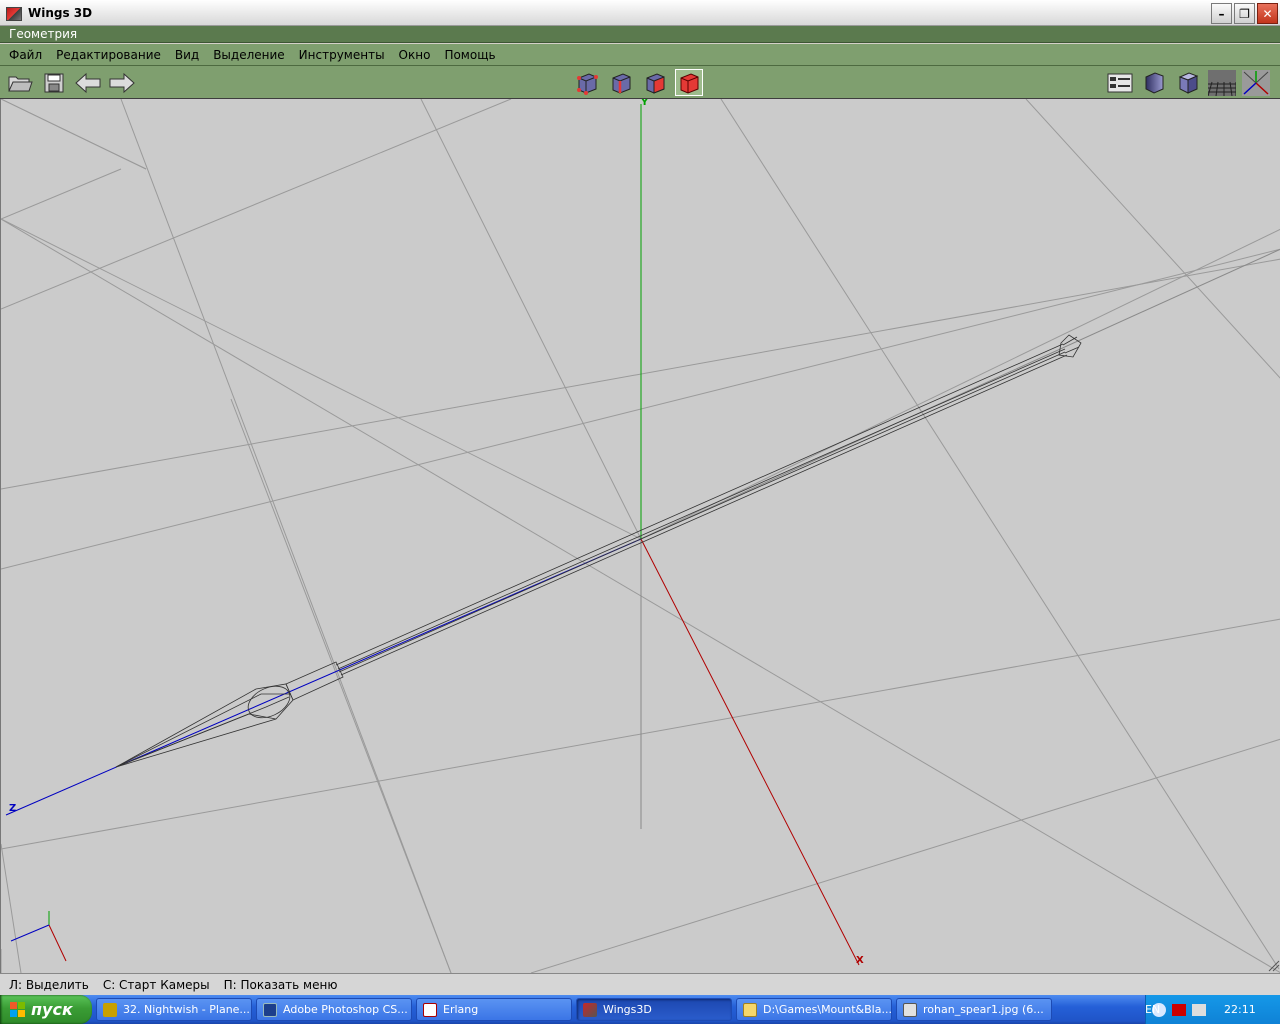 This screenshot has width=1280, height=1024. What do you see at coordinates (415, 55) in the screenshot?
I see `menu-window: Окно` at bounding box center [415, 55].